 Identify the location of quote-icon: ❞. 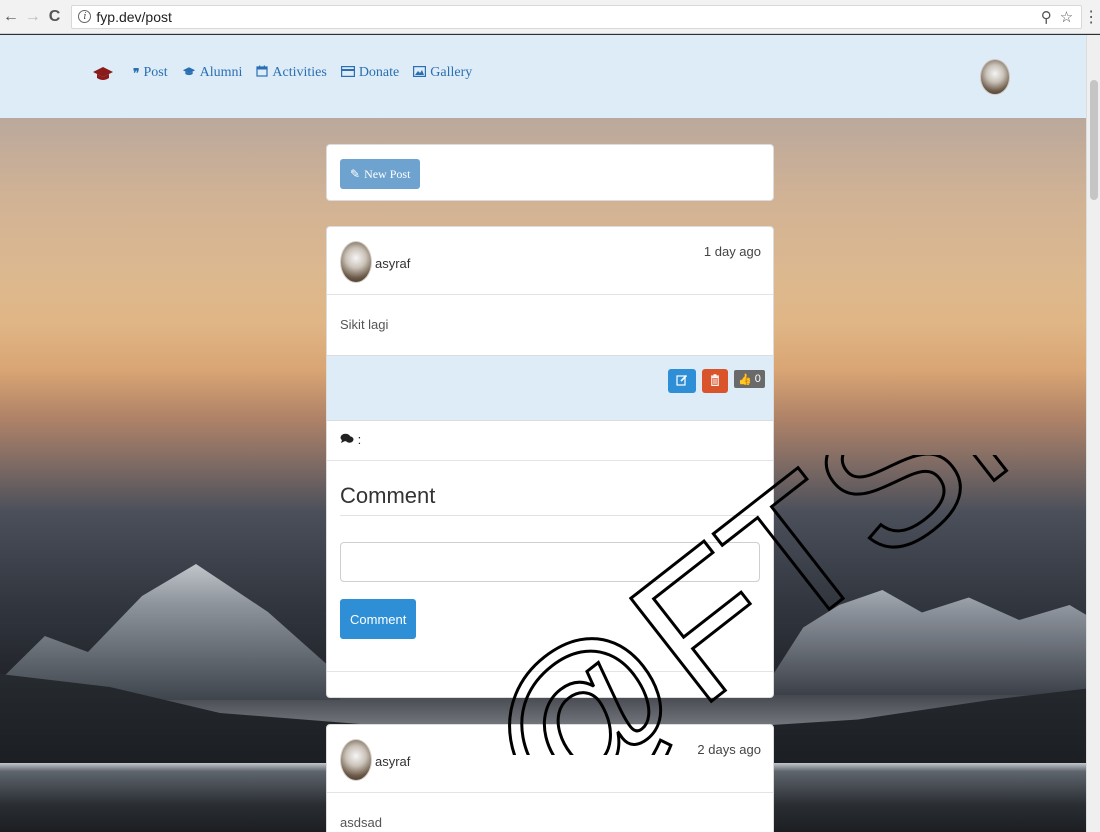
(136, 72).